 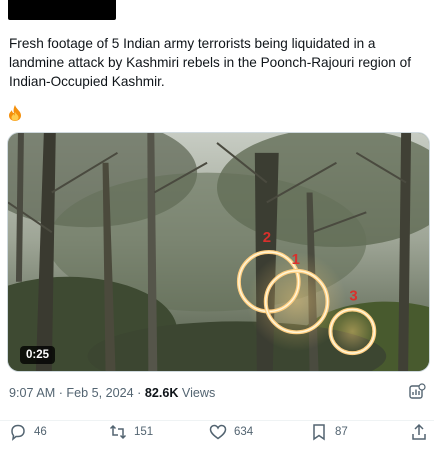 I want to click on reply-button: 46, so click(x=28, y=432).